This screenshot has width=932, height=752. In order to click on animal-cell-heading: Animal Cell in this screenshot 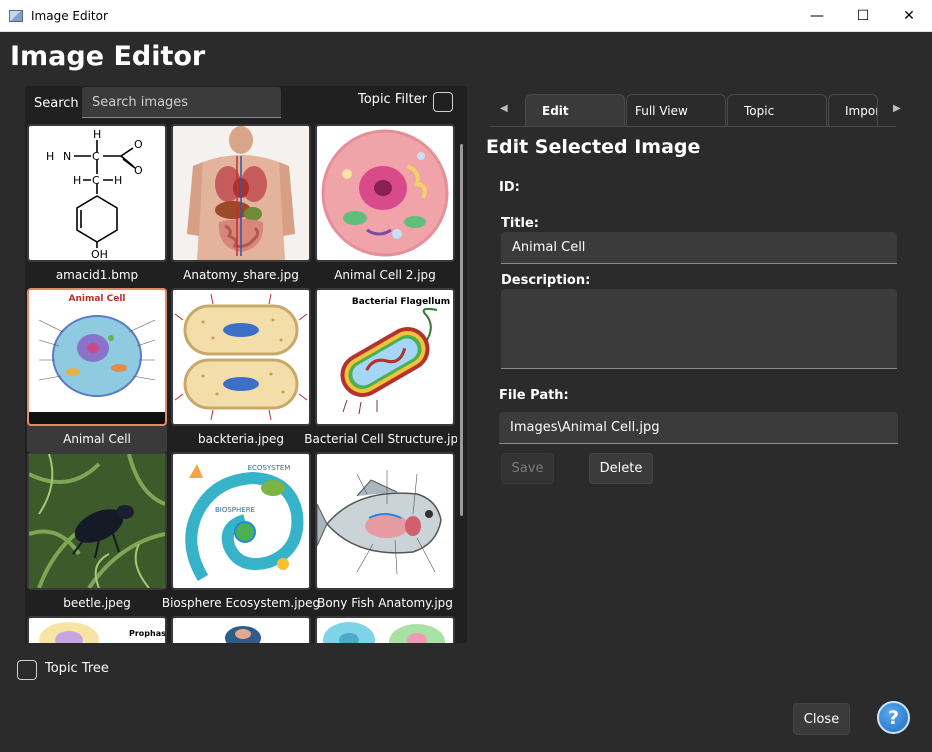, I will do `click(96, 299)`.